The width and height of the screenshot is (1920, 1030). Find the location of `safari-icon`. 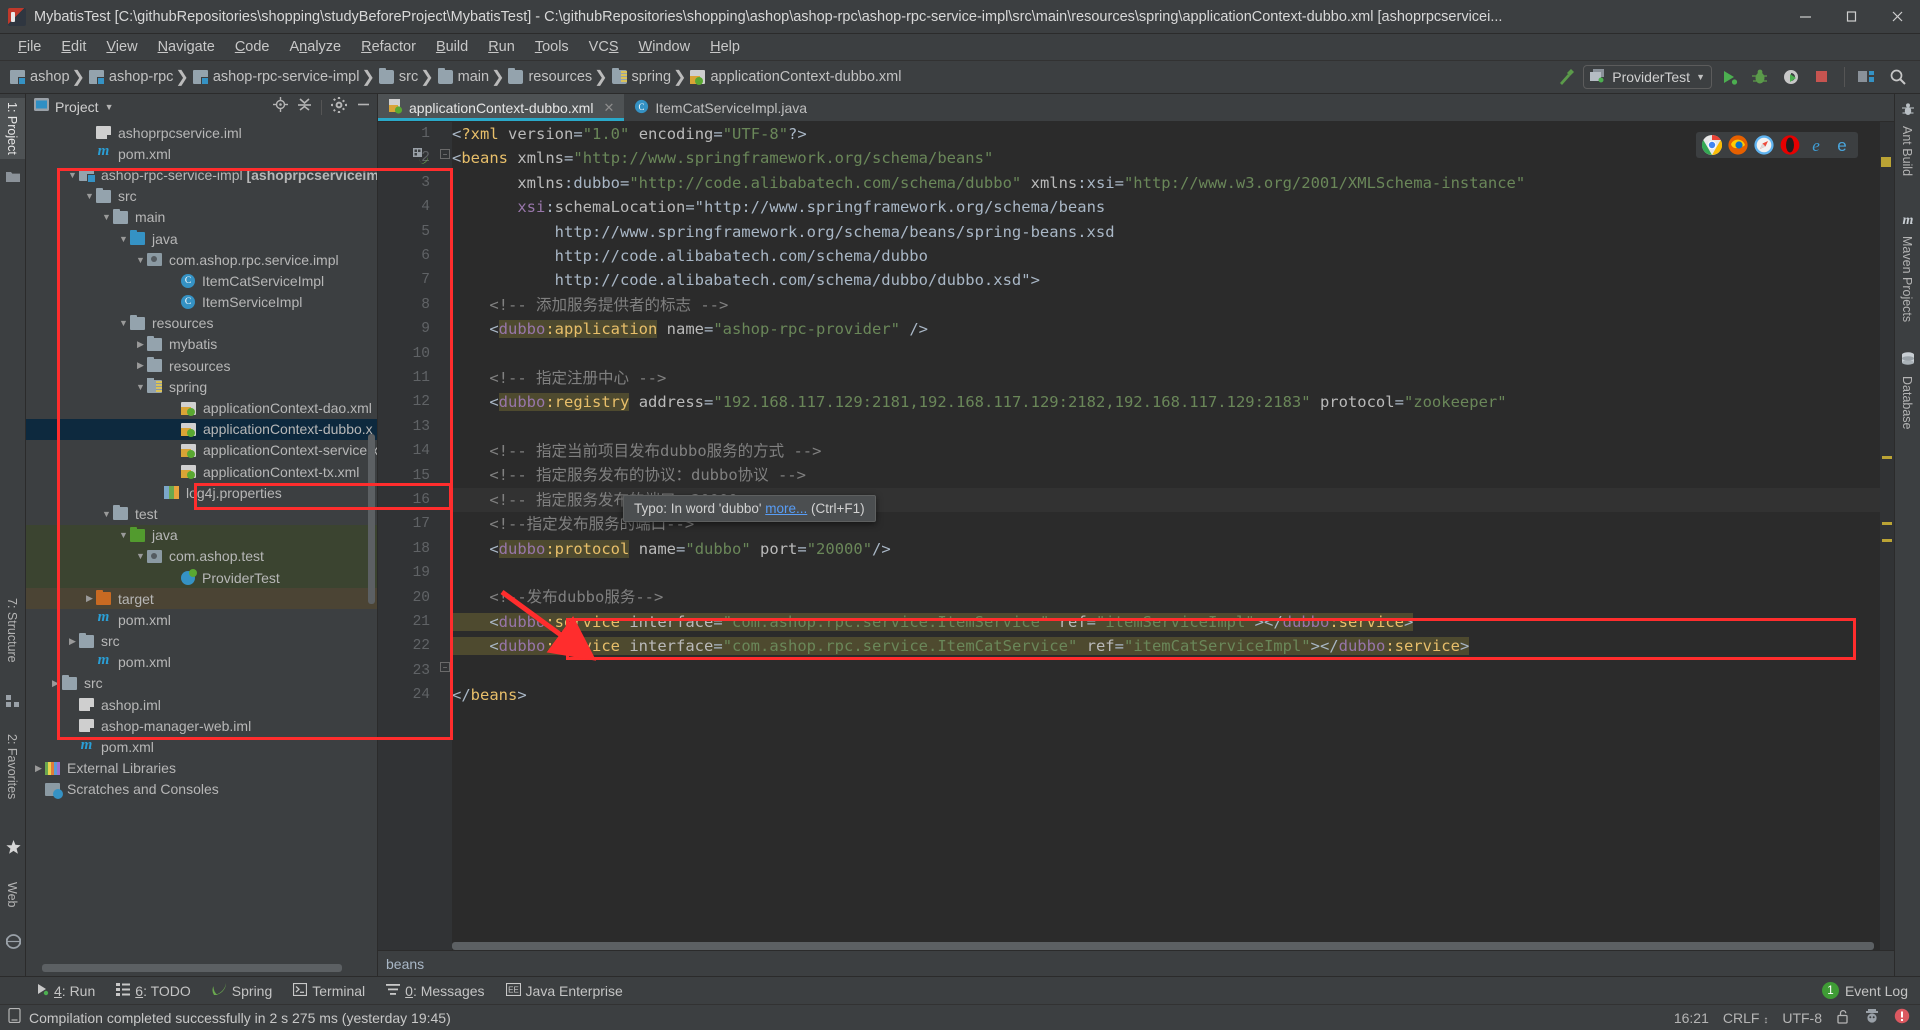

safari-icon is located at coordinates (1764, 145).